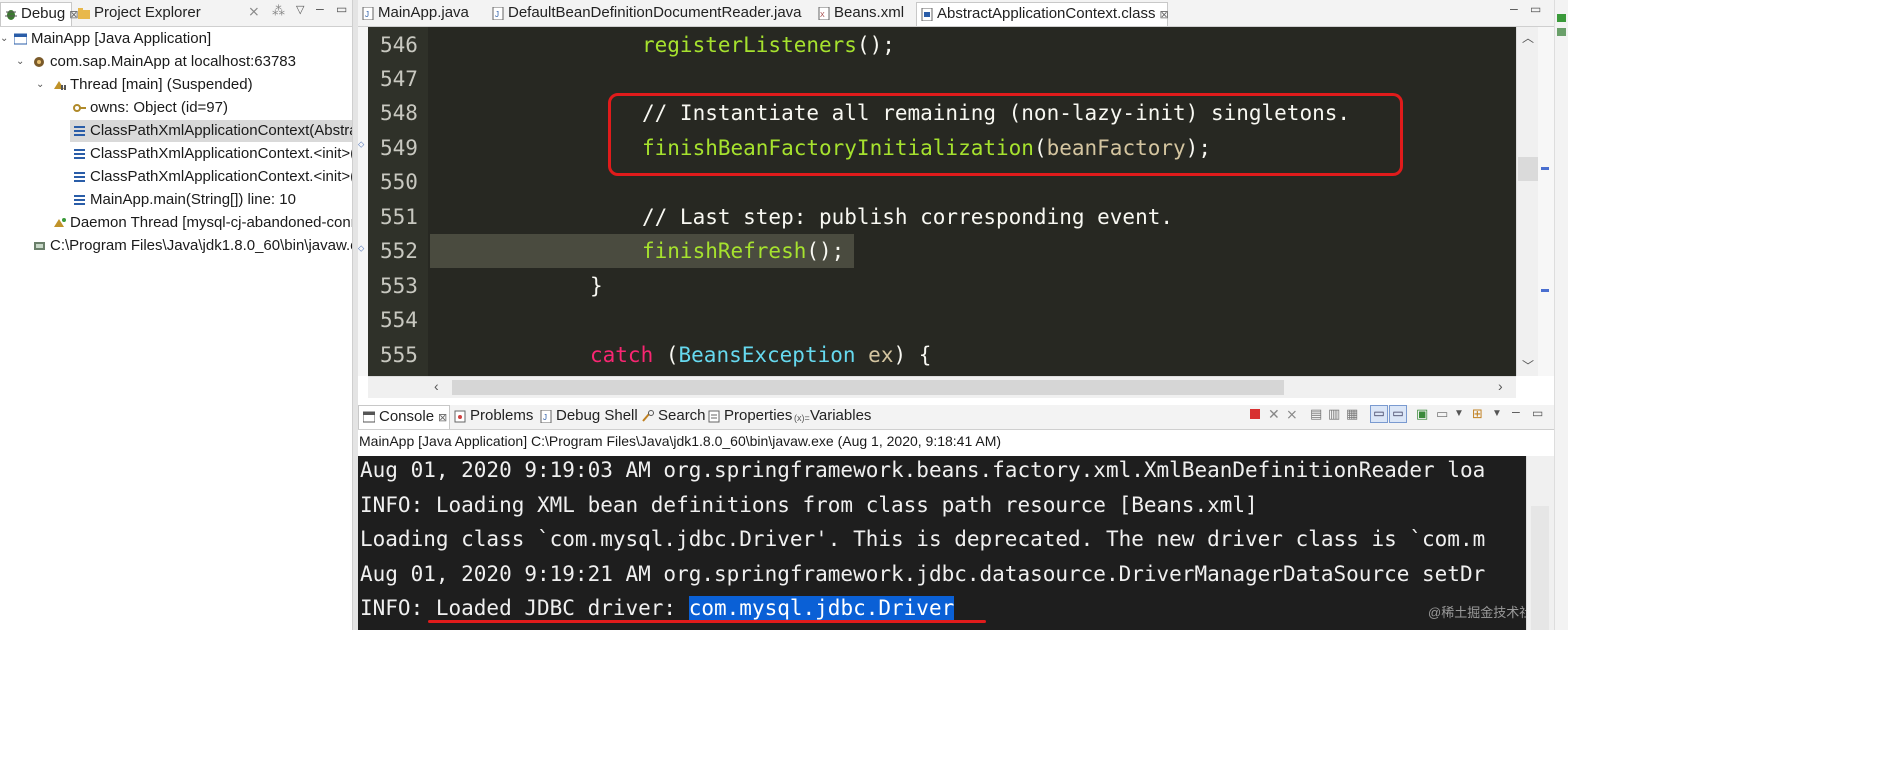 The image size is (1904, 765). Describe the element at coordinates (404, 417) in the screenshot. I see `tab-console: Console ⊠` at that location.